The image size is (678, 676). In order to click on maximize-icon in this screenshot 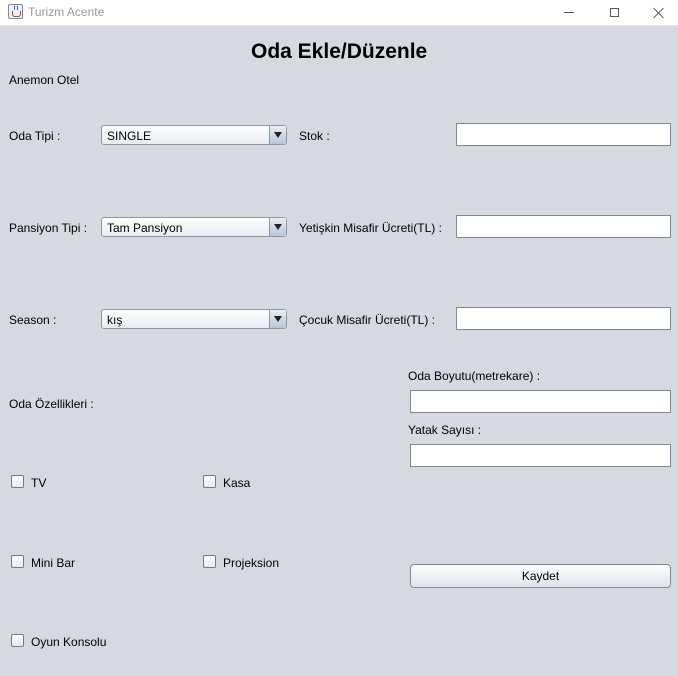, I will do `click(614, 12)`.